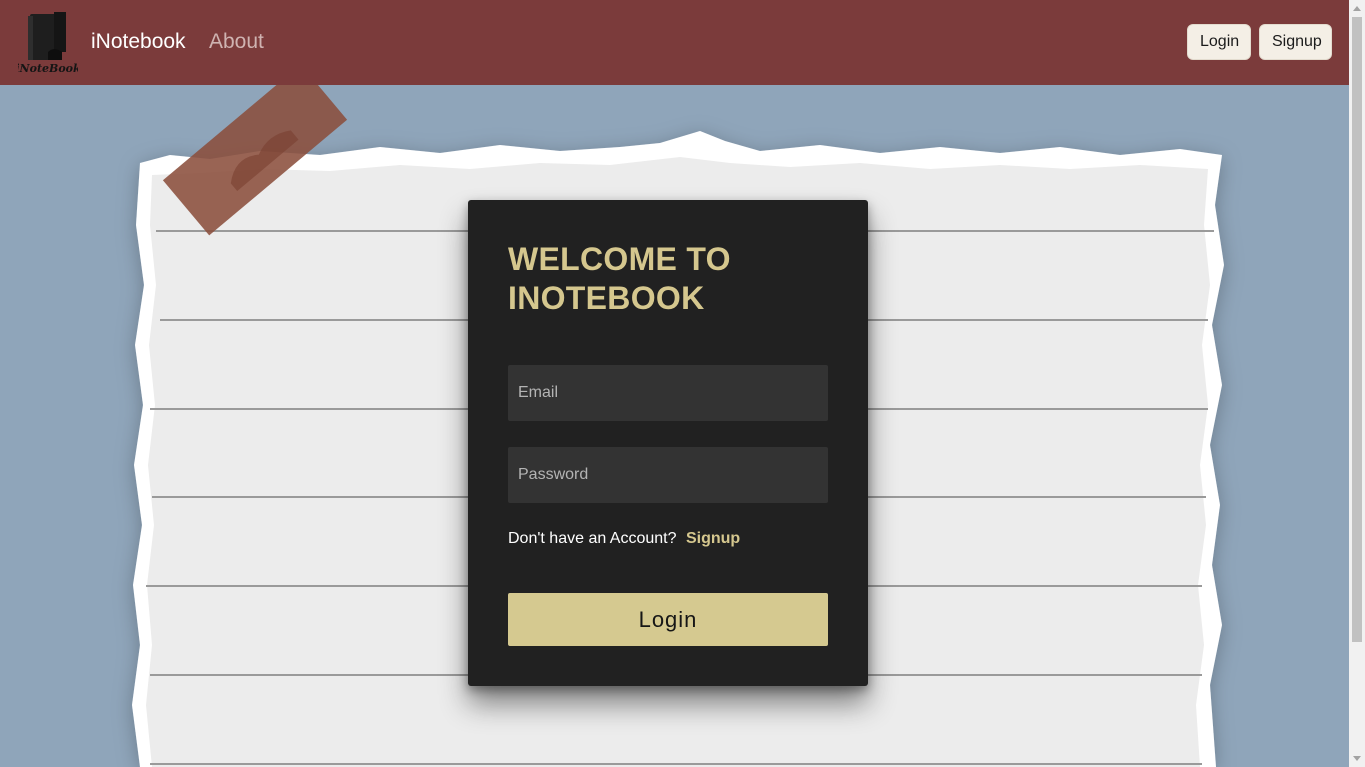  What do you see at coordinates (673, 279) in the screenshot?
I see `welcome-heading: WELCOME TO INOTEBOOK` at bounding box center [673, 279].